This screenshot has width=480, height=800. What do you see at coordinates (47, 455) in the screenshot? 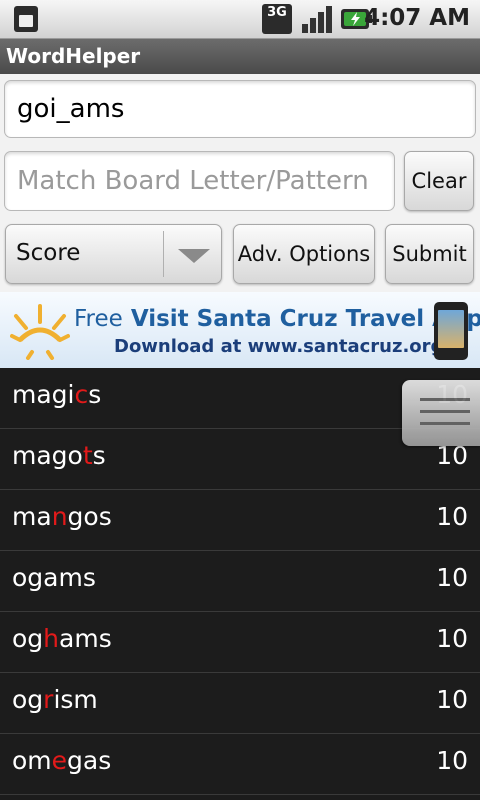
I see `word-prefix: mago` at bounding box center [47, 455].